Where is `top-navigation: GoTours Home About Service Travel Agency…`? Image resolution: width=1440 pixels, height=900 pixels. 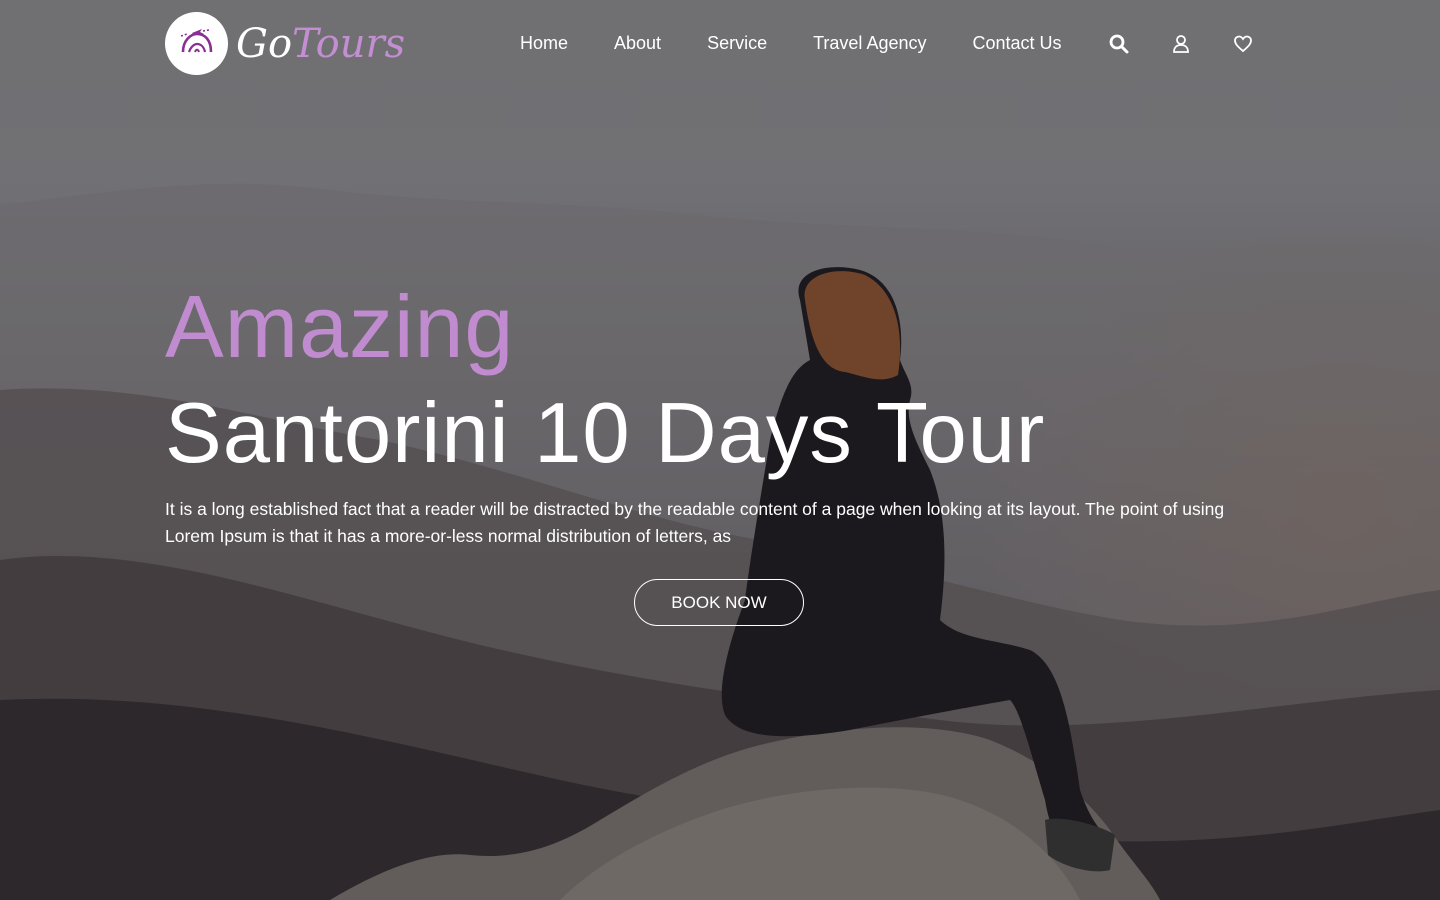 top-navigation: GoTours Home About Service Travel Agency… is located at coordinates (720, 45).